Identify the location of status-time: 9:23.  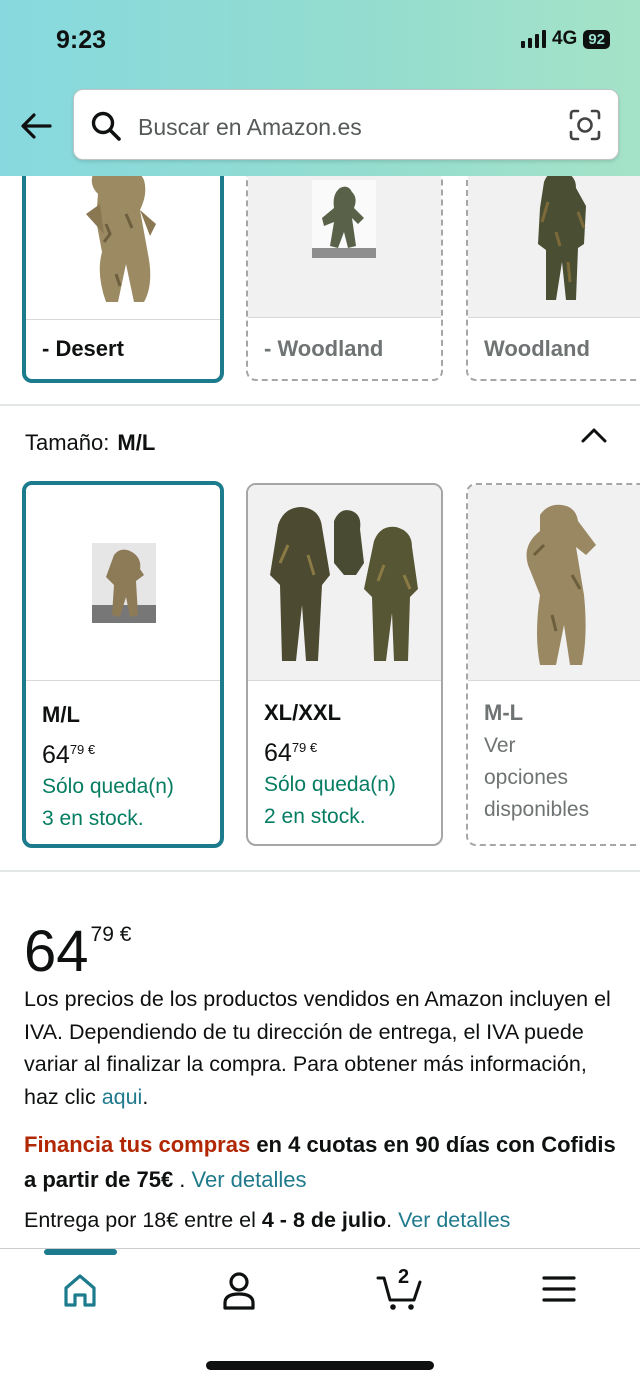
(81, 40).